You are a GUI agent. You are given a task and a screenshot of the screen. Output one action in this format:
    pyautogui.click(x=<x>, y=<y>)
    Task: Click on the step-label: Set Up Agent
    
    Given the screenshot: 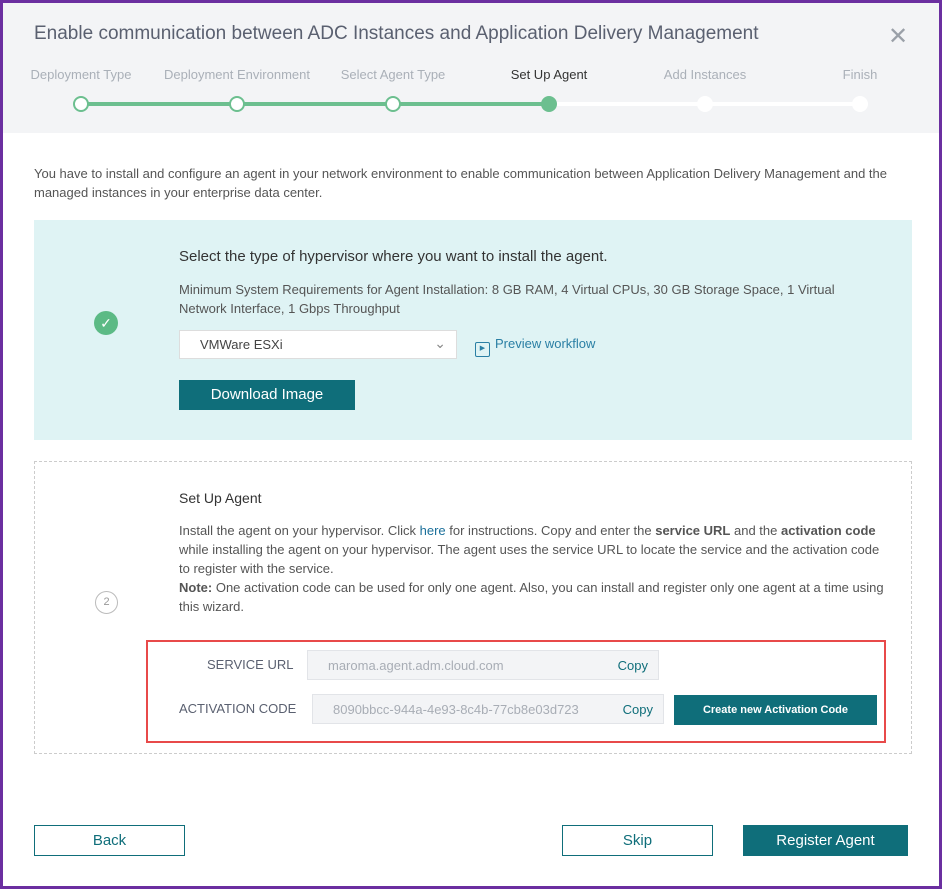 What is the action you would take?
    pyautogui.click(x=549, y=74)
    